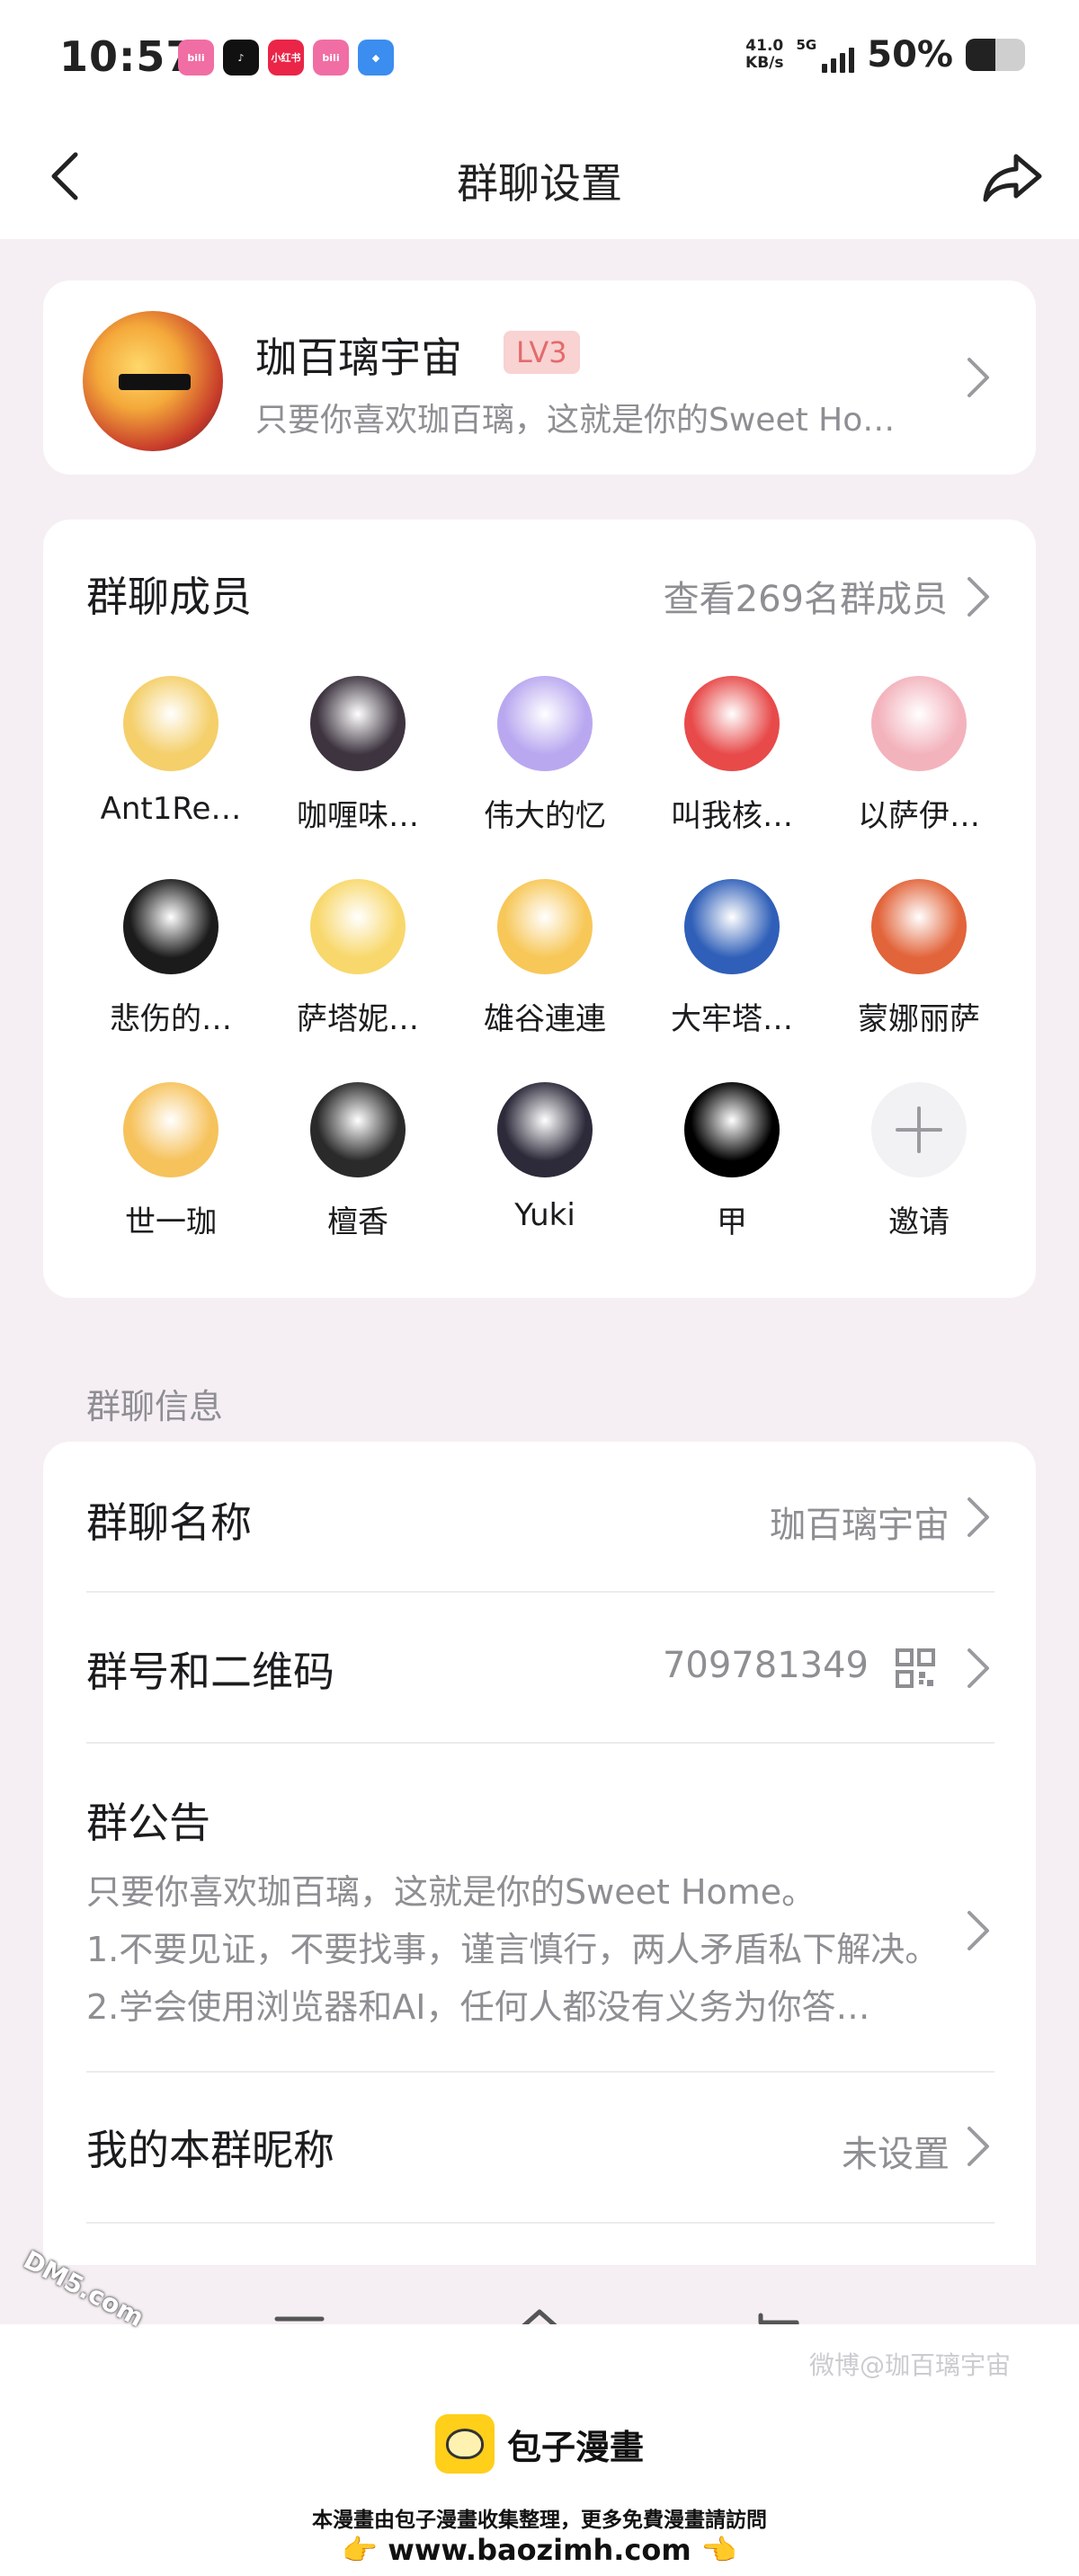  What do you see at coordinates (575, 2447) in the screenshot?
I see `logo-text: 包子漫畫` at bounding box center [575, 2447].